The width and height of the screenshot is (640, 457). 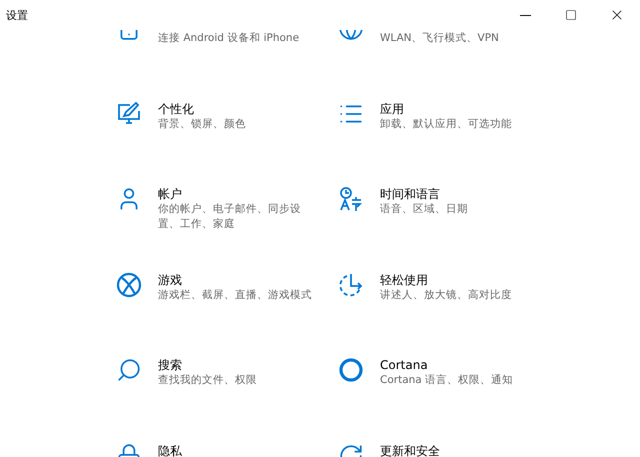 What do you see at coordinates (351, 285) in the screenshot?
I see `clock-arrow-icon` at bounding box center [351, 285].